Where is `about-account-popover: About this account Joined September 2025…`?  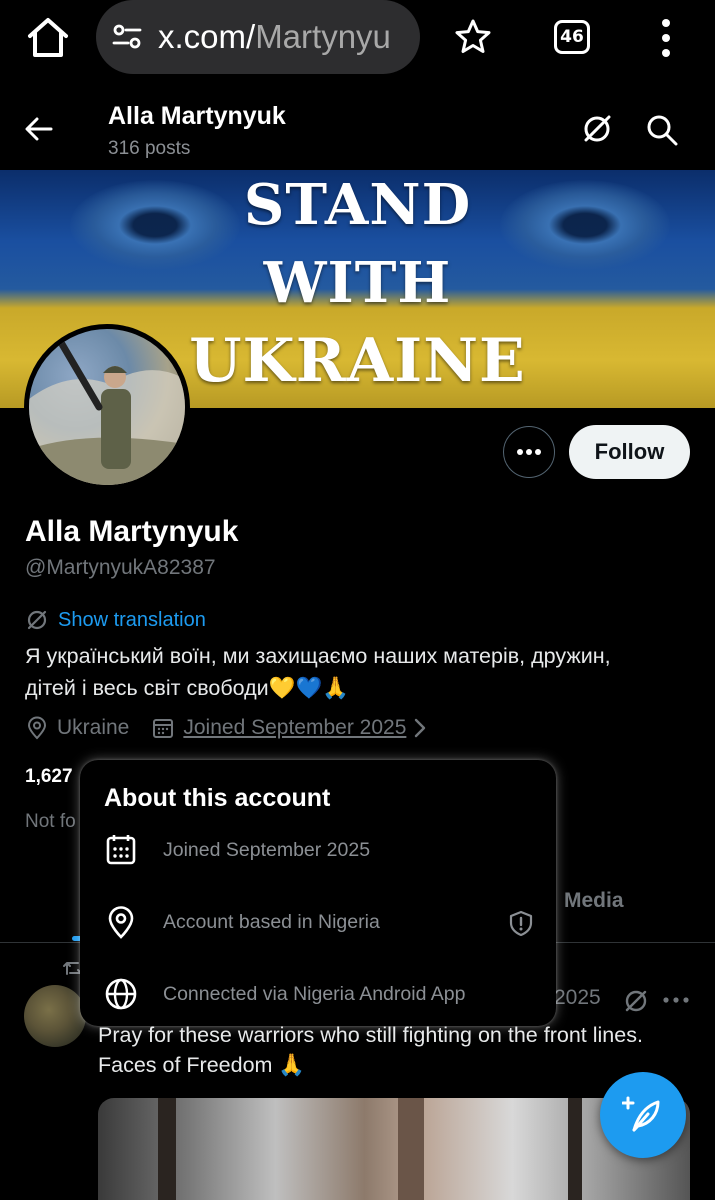
about-account-popover: About this account Joined September 2025… is located at coordinates (318, 893).